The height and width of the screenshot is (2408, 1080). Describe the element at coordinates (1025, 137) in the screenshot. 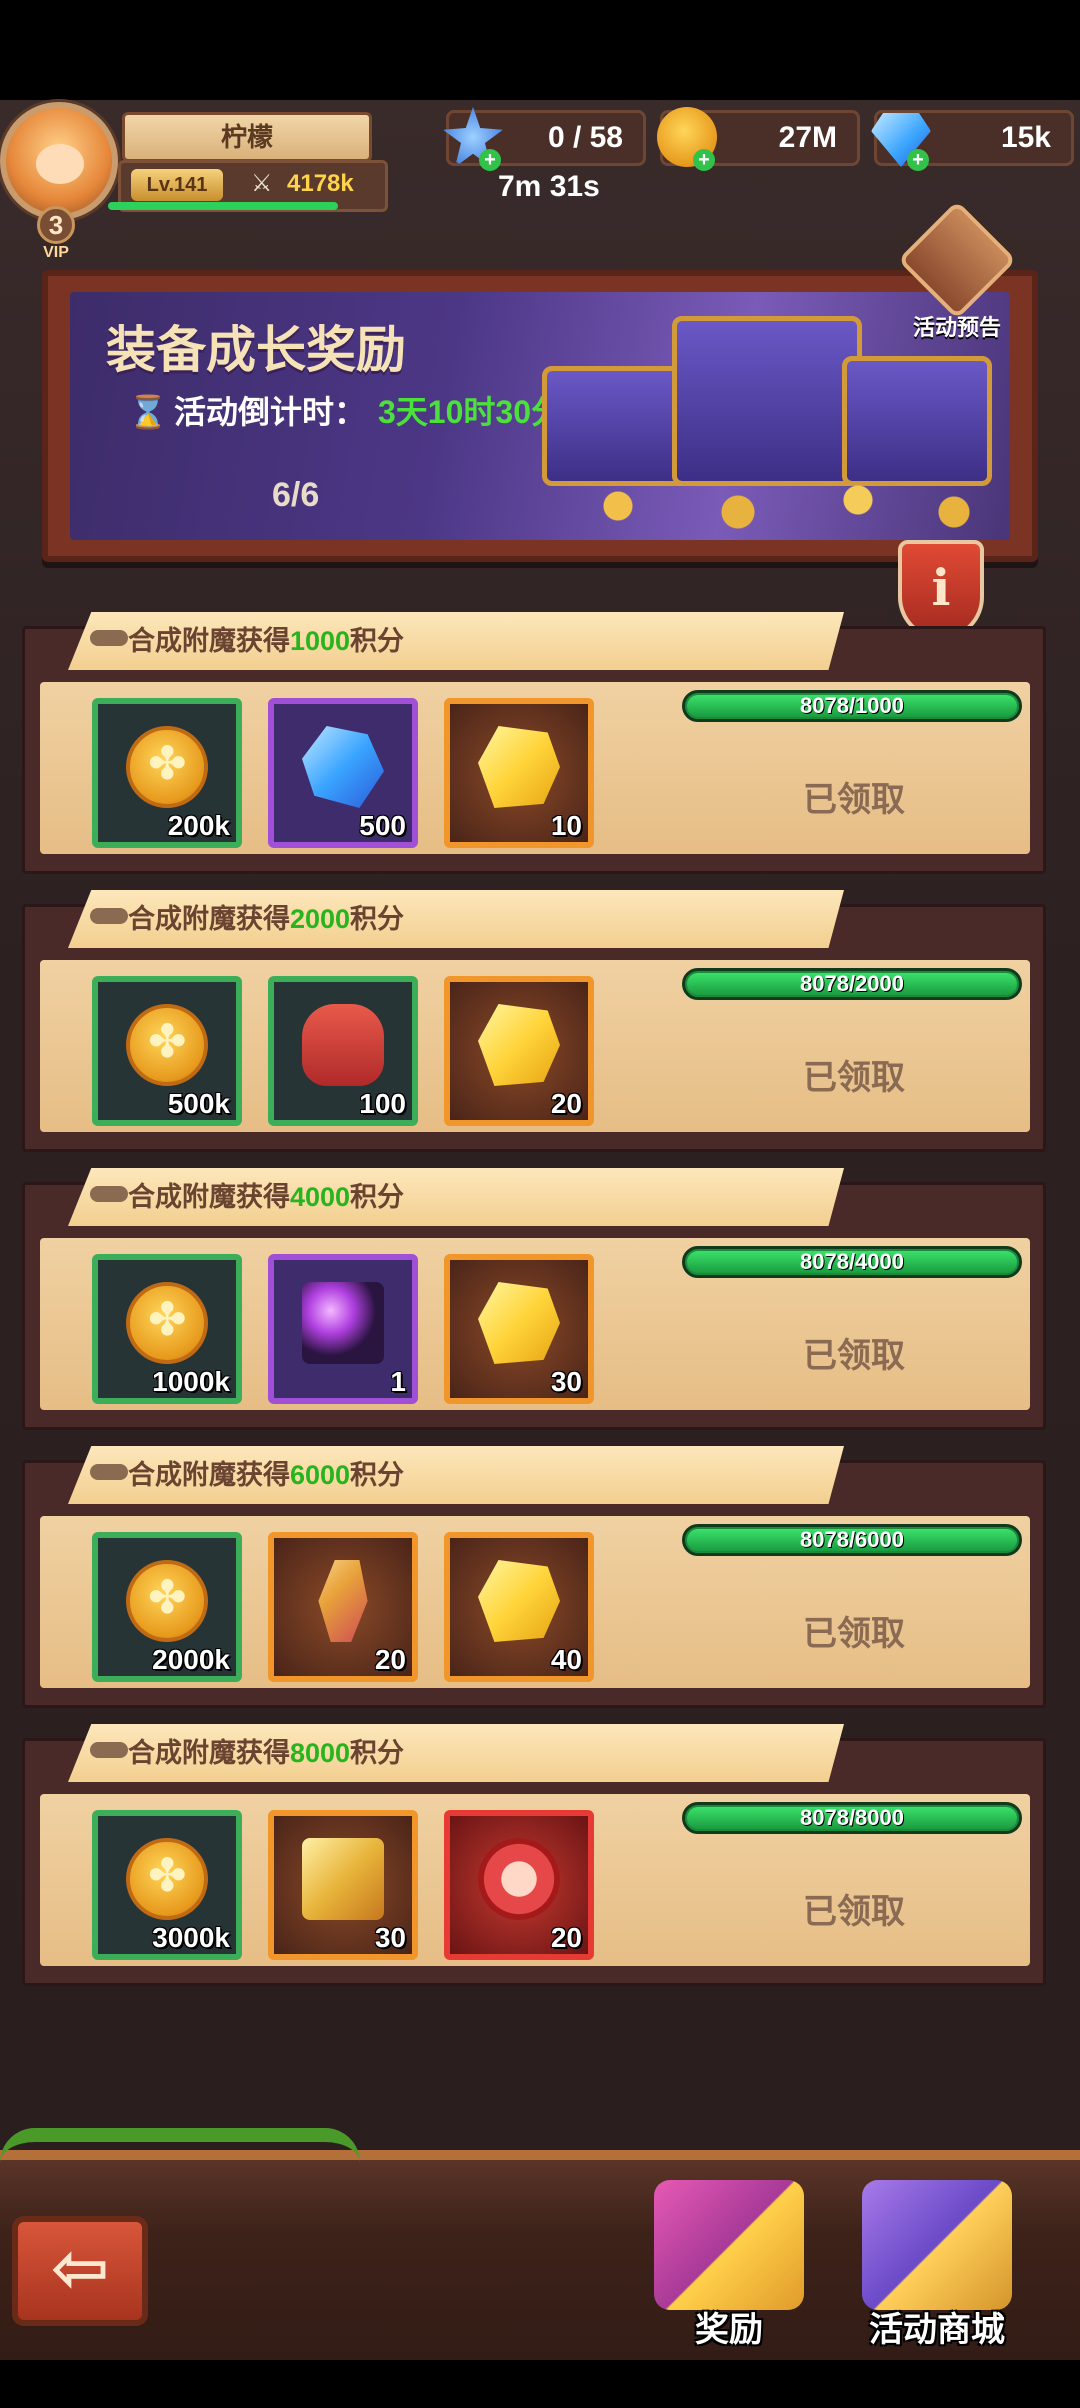

I see `gem-value: 15k` at that location.